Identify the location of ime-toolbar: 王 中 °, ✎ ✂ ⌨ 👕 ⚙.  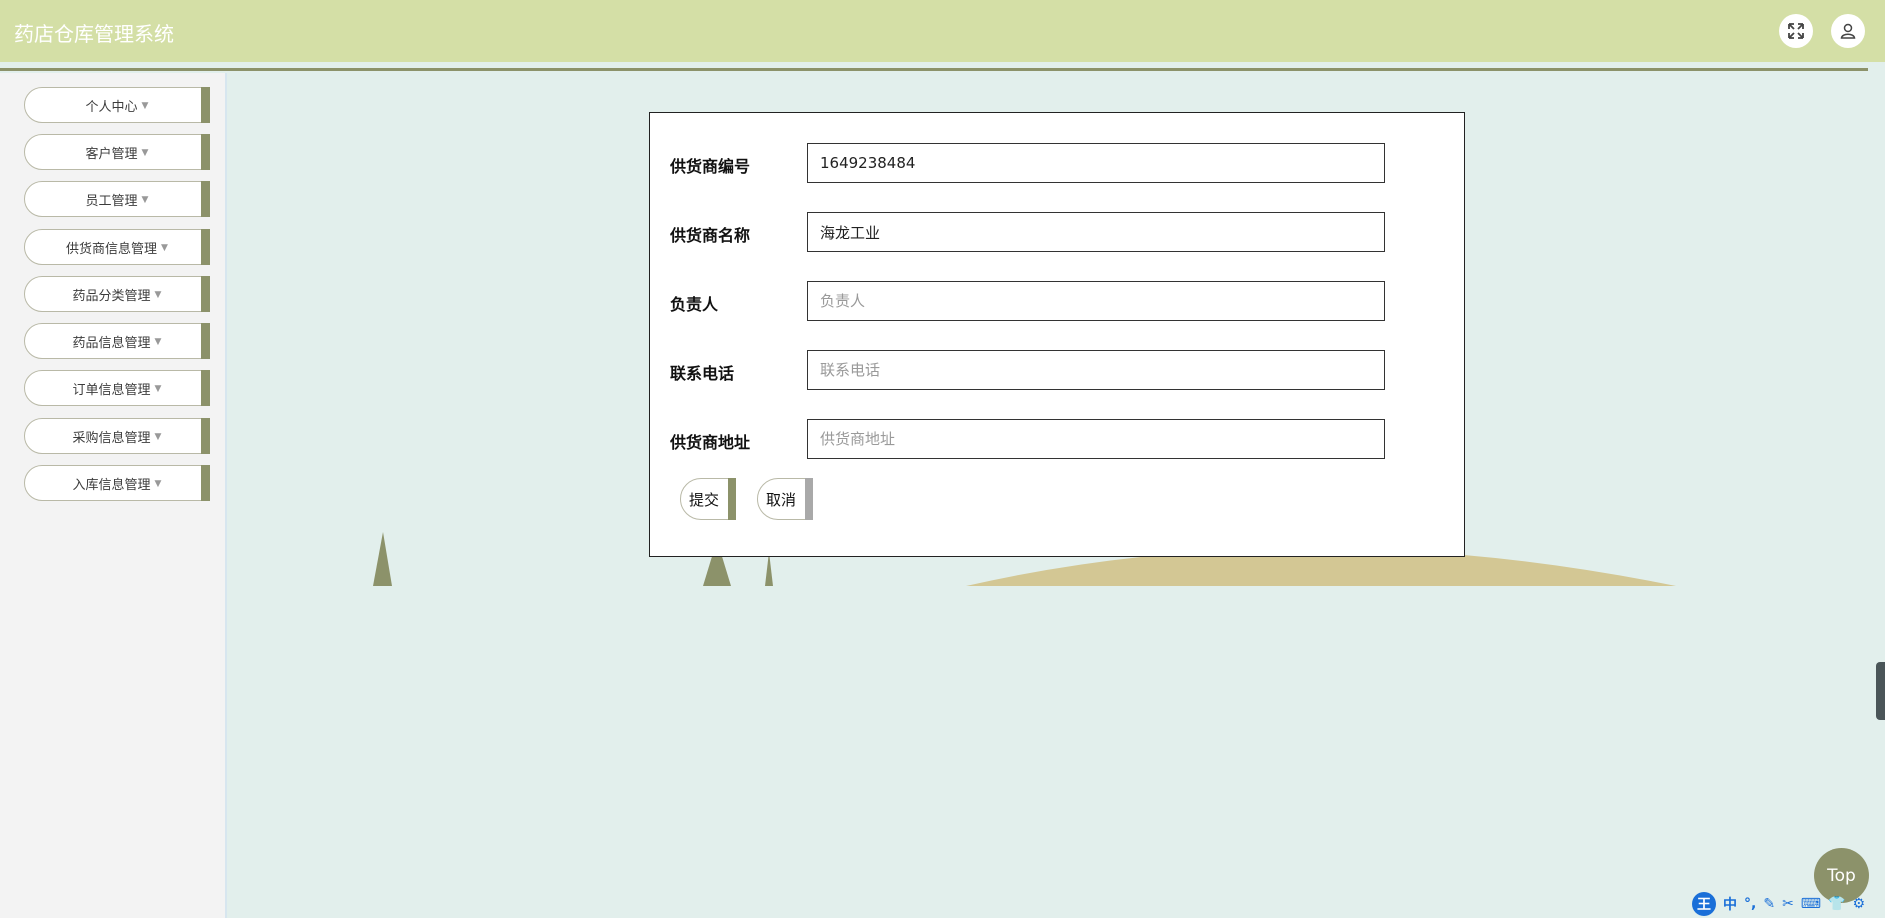
(1778, 904).